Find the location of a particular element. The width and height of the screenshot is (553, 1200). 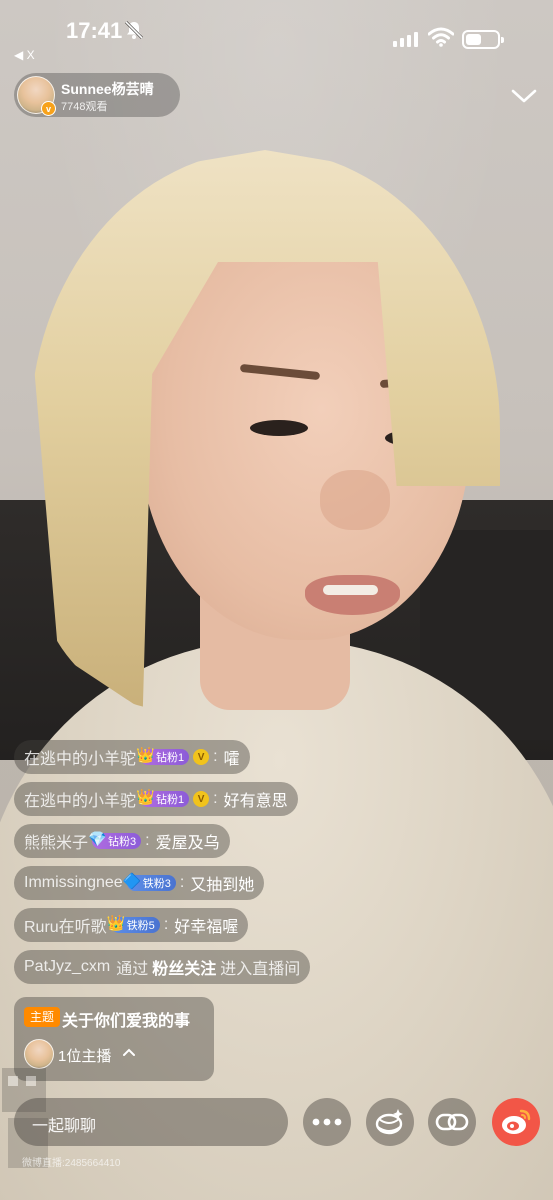

join-via: 通过 is located at coordinates (132, 969).